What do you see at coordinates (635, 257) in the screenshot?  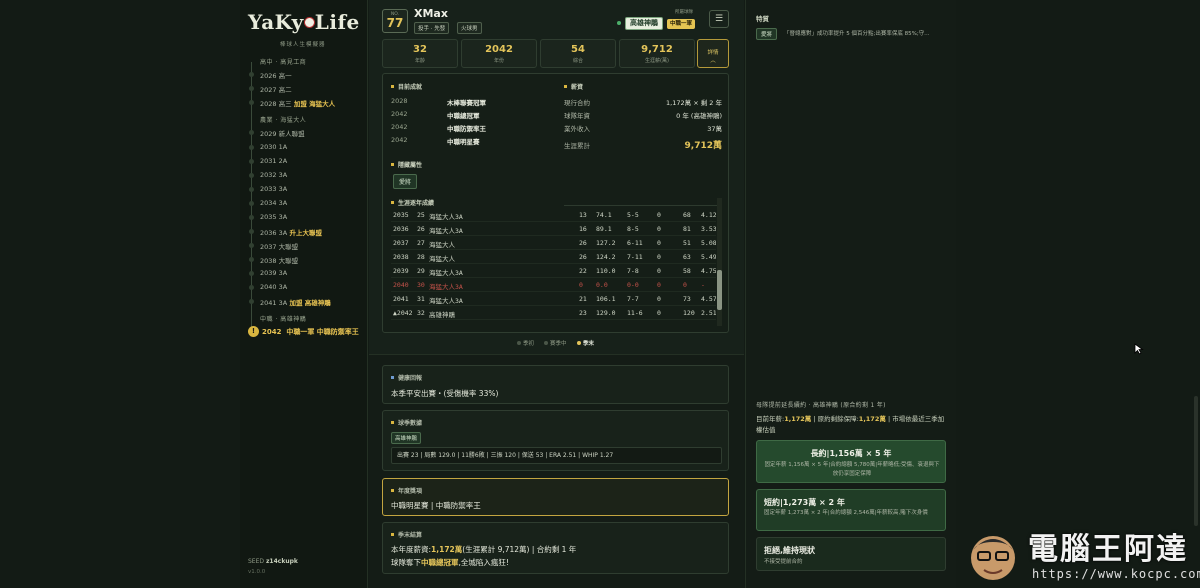 I see `career-wl: 7-11` at bounding box center [635, 257].